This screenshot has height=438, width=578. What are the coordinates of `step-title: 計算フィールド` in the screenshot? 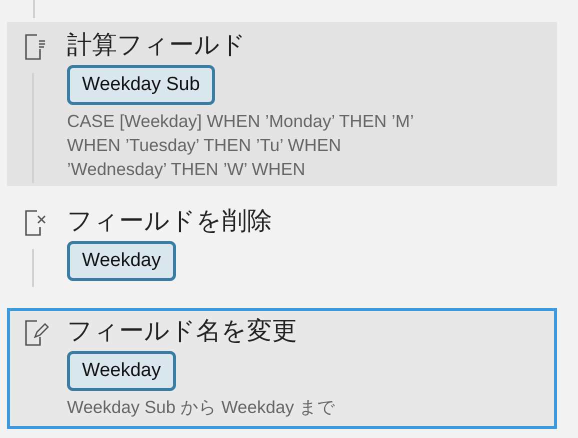 It's located at (156, 45).